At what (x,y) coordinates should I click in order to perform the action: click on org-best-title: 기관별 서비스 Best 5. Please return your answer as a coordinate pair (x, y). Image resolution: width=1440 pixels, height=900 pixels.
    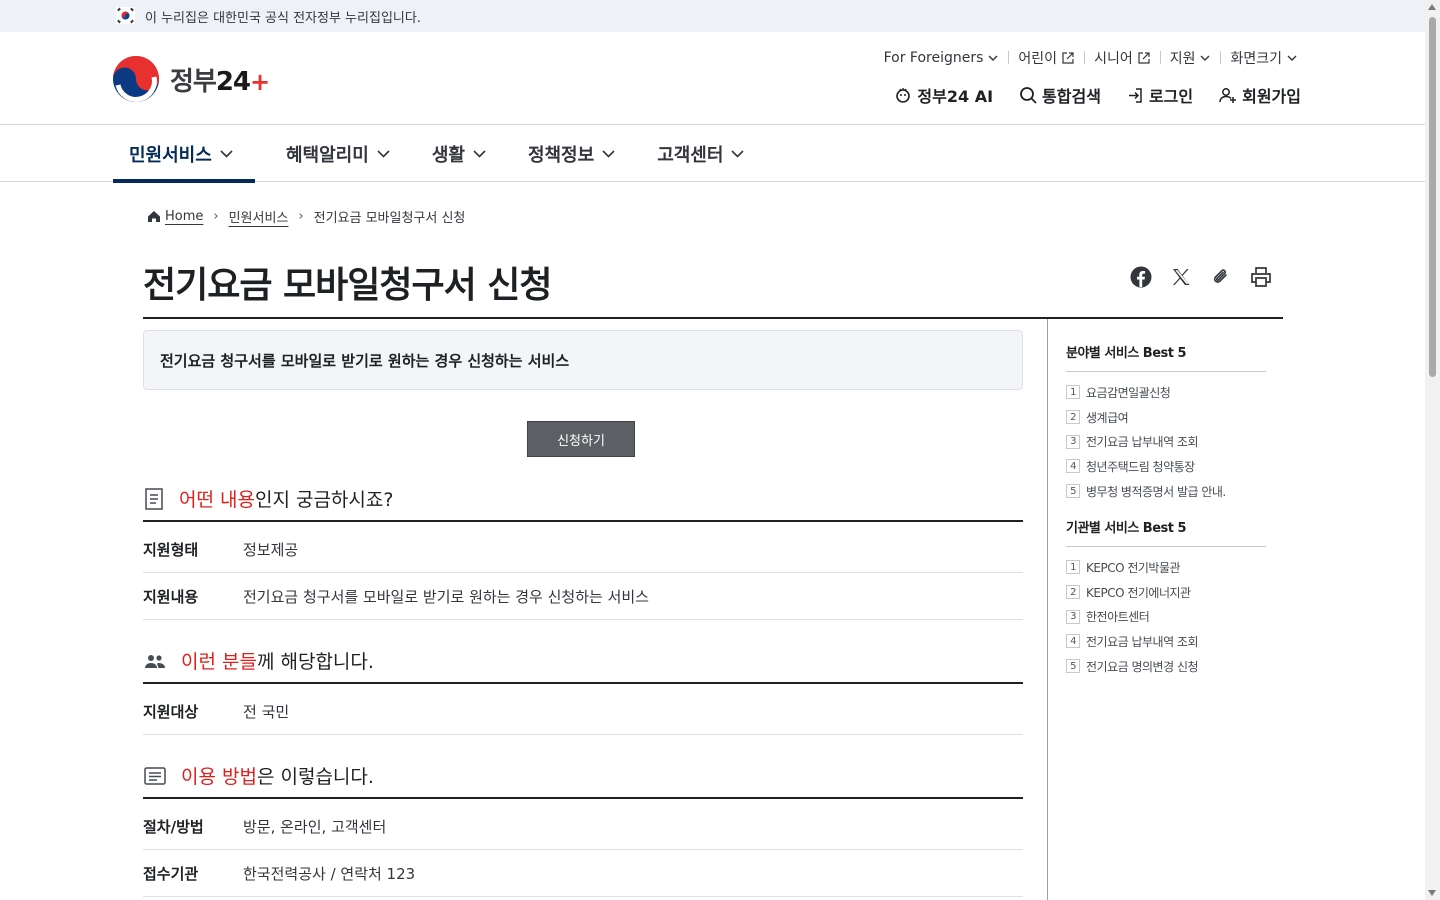
    Looking at the image, I should click on (1166, 532).